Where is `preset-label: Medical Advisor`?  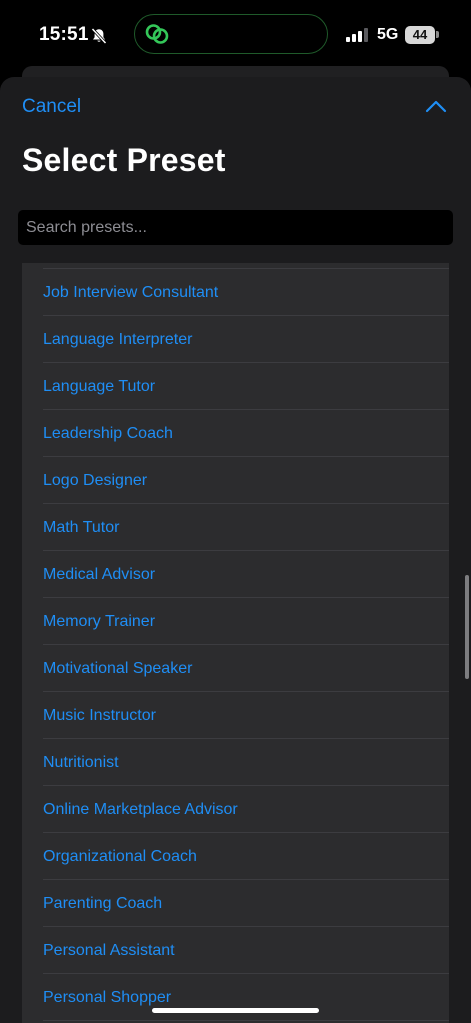 preset-label: Medical Advisor is located at coordinates (99, 574).